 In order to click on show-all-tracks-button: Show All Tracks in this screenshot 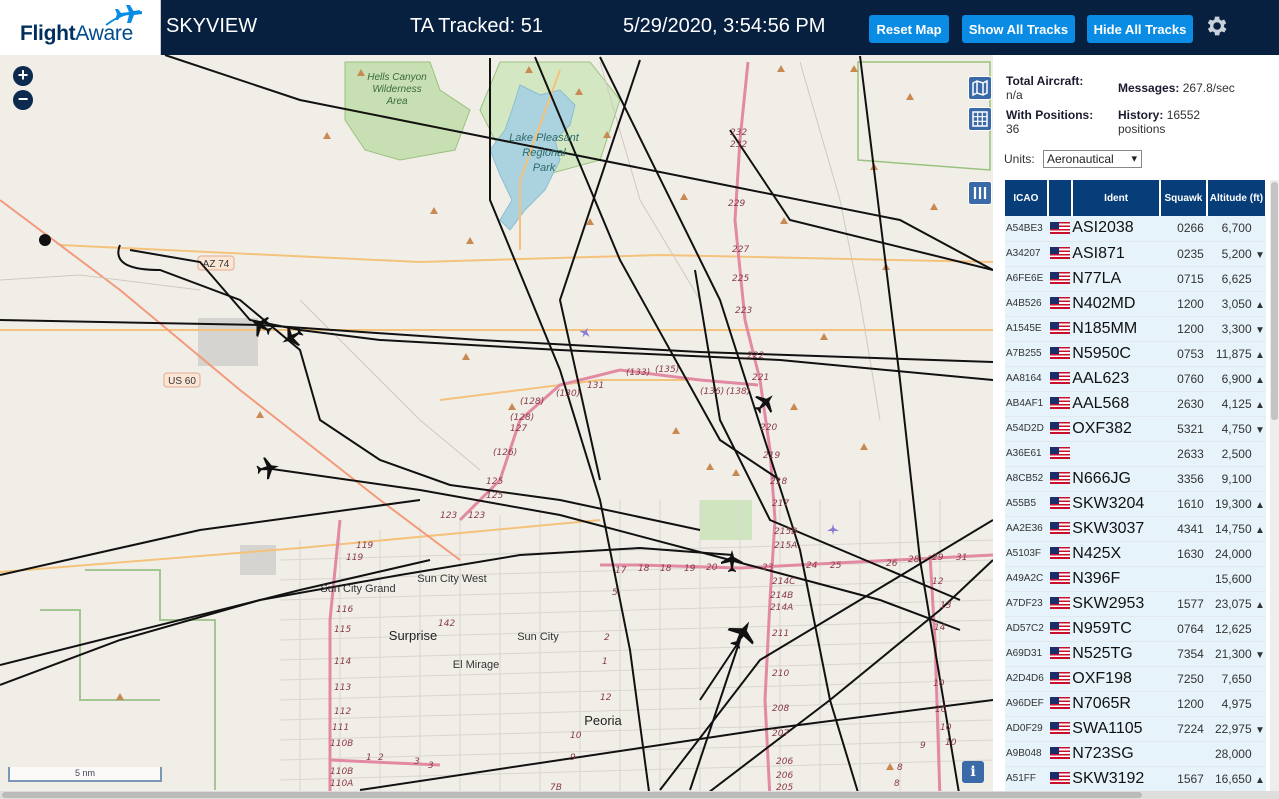, I will do `click(1018, 29)`.